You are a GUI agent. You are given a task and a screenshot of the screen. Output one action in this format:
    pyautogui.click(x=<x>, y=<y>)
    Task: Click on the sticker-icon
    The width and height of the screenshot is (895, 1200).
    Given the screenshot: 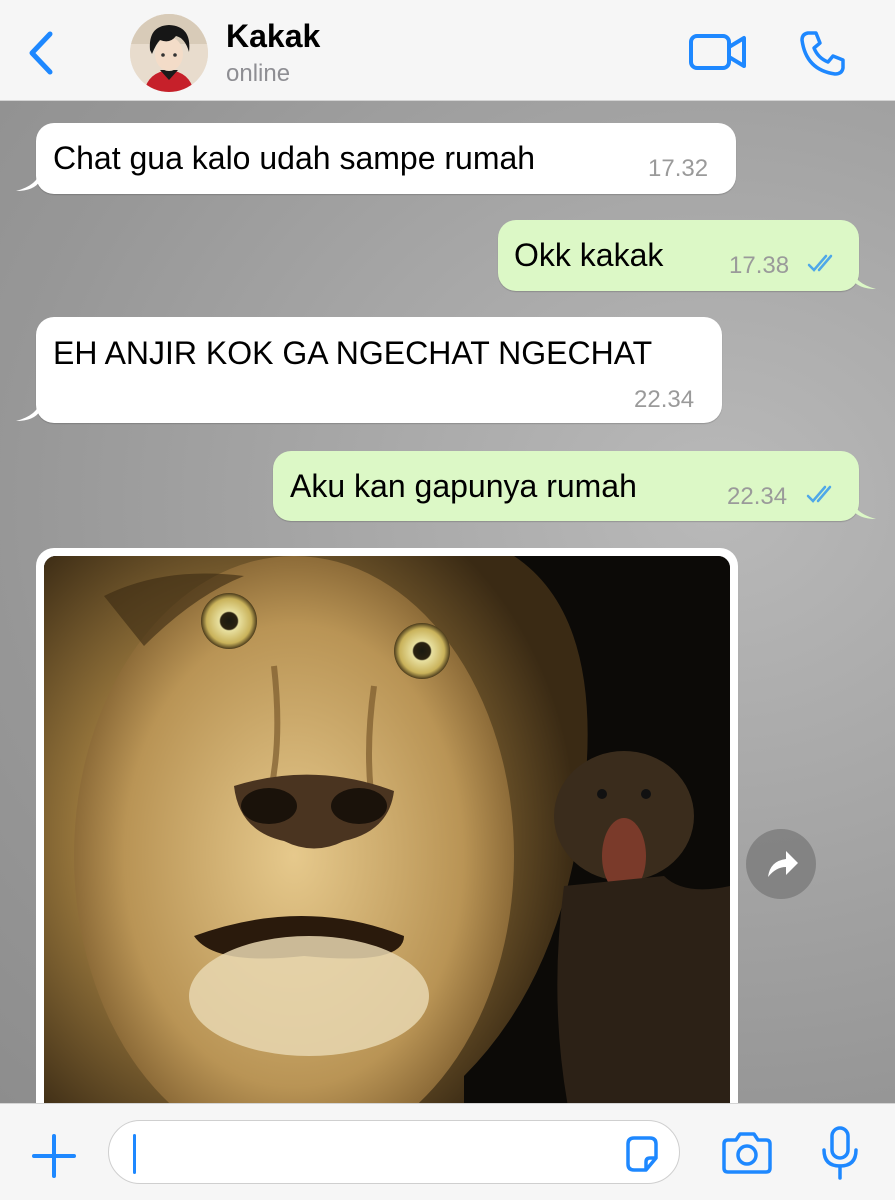 What is the action you would take?
    pyautogui.click(x=642, y=1154)
    